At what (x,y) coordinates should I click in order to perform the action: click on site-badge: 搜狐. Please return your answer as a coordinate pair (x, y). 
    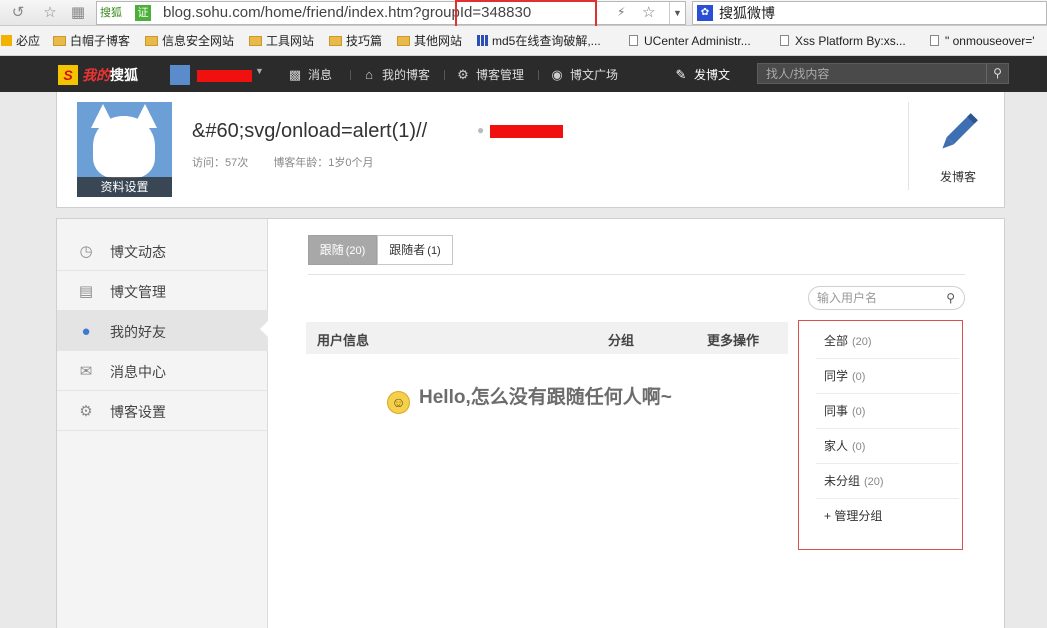
    Looking at the image, I should click on (111, 13).